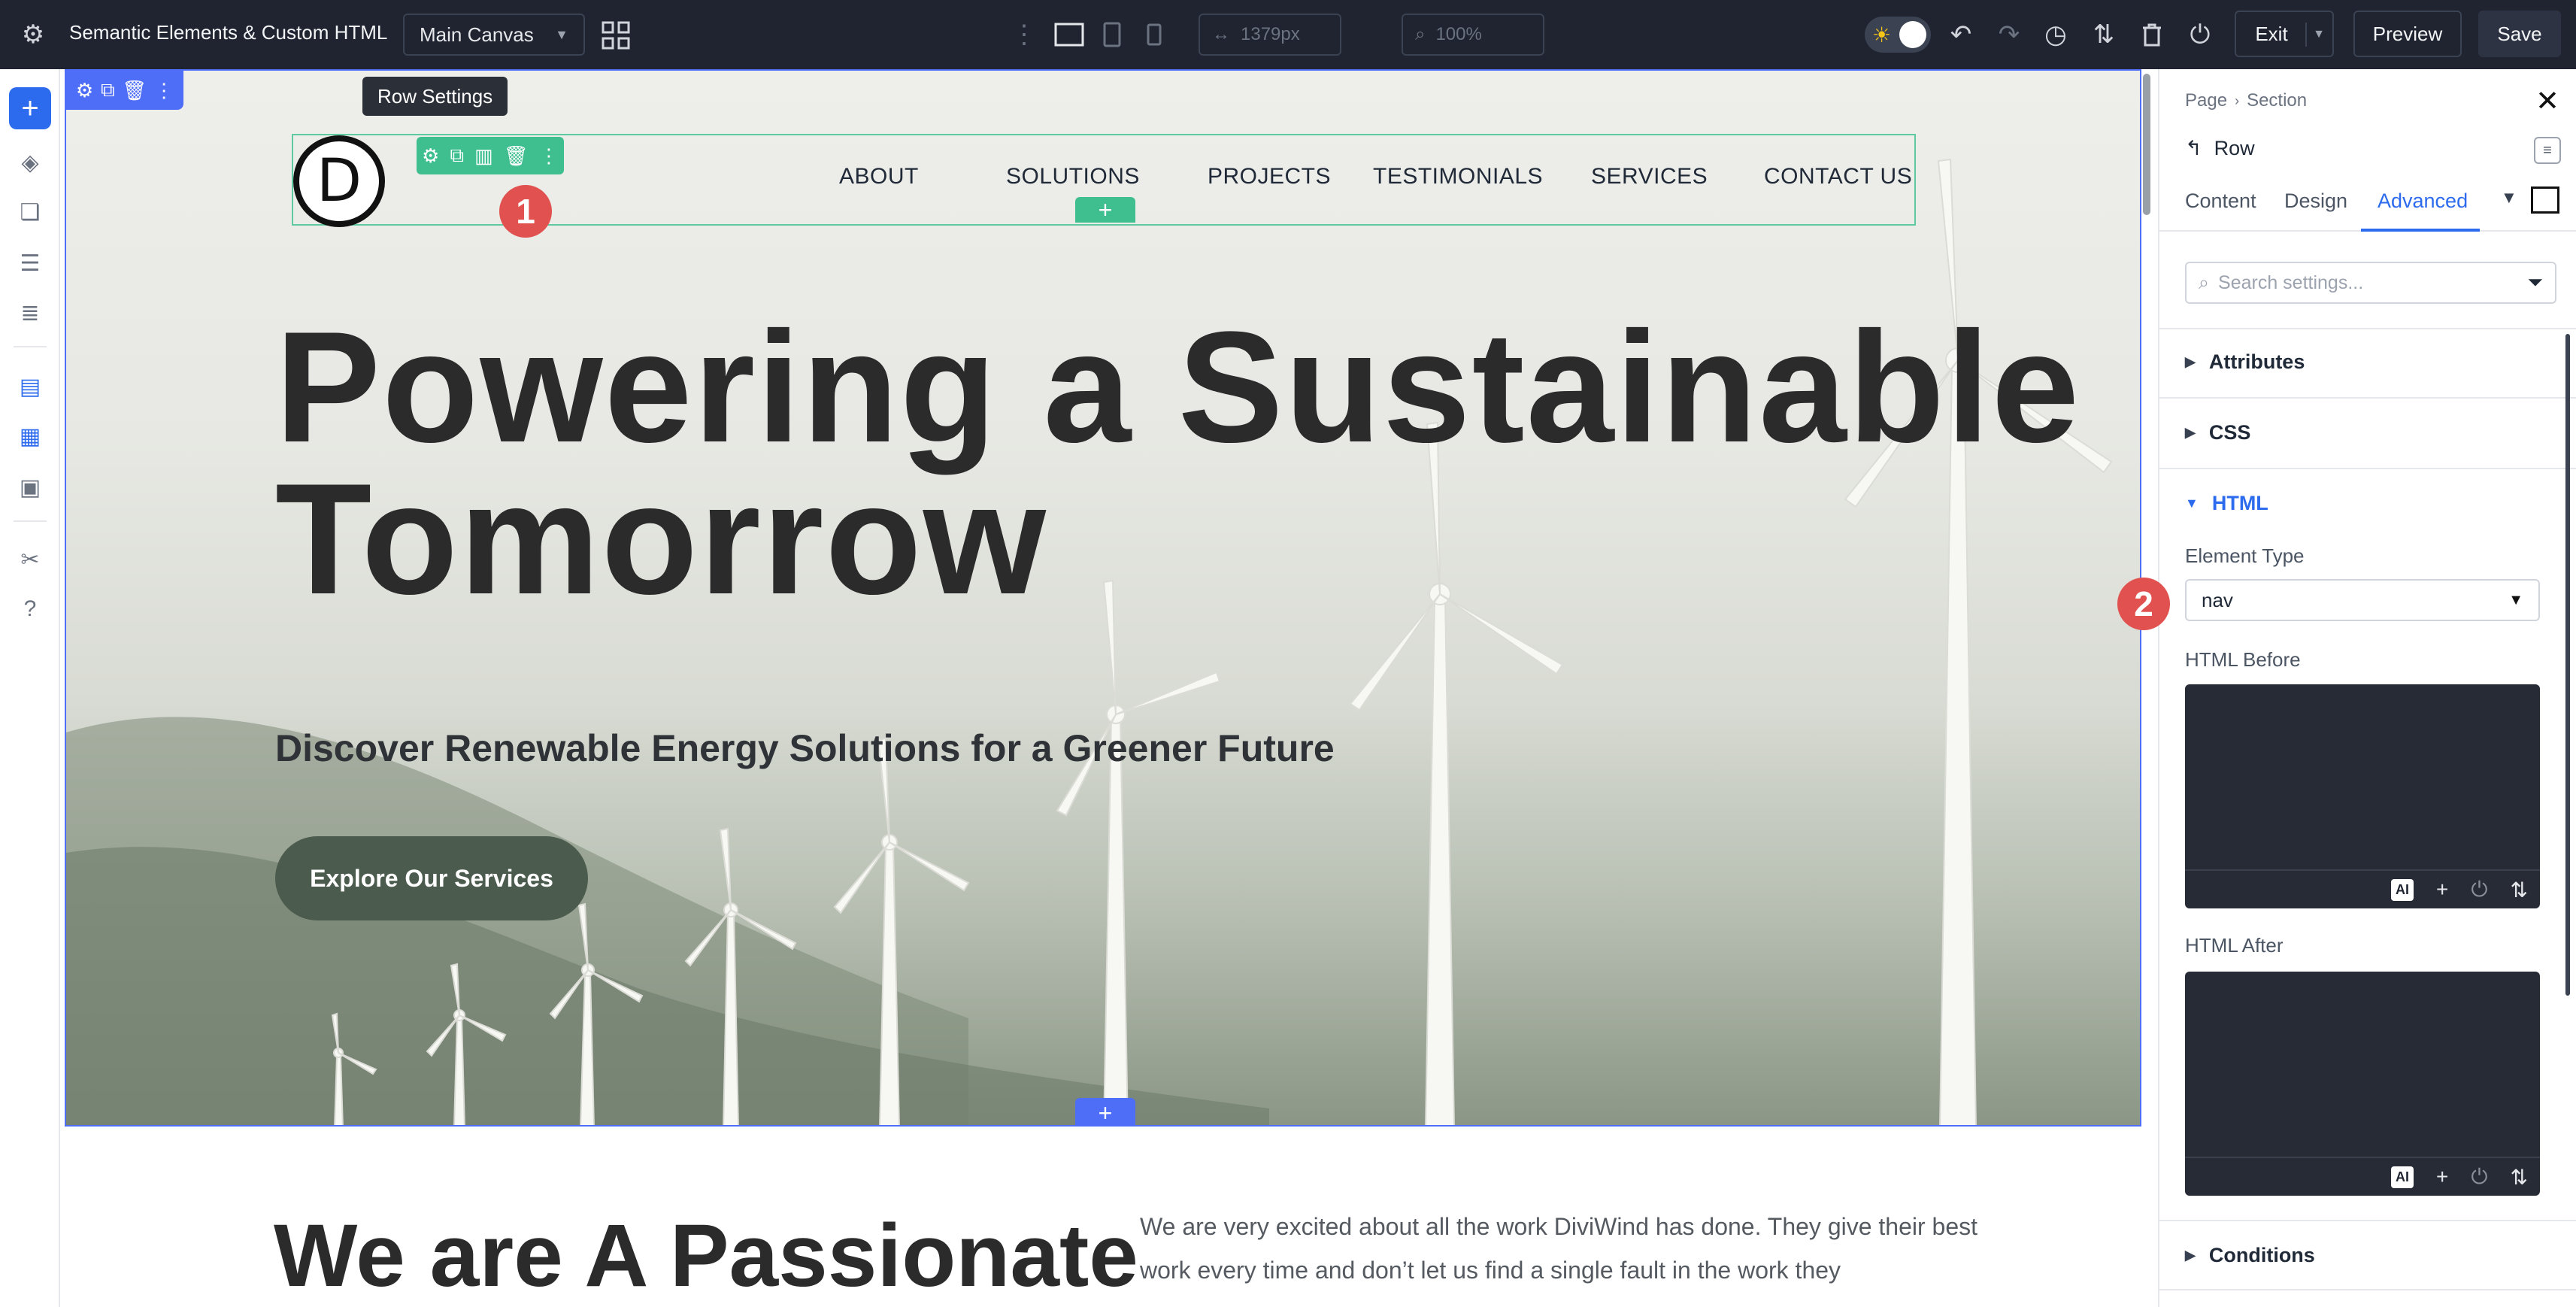 The height and width of the screenshot is (1307, 2576). I want to click on zoom-value: 100%, so click(1458, 34).